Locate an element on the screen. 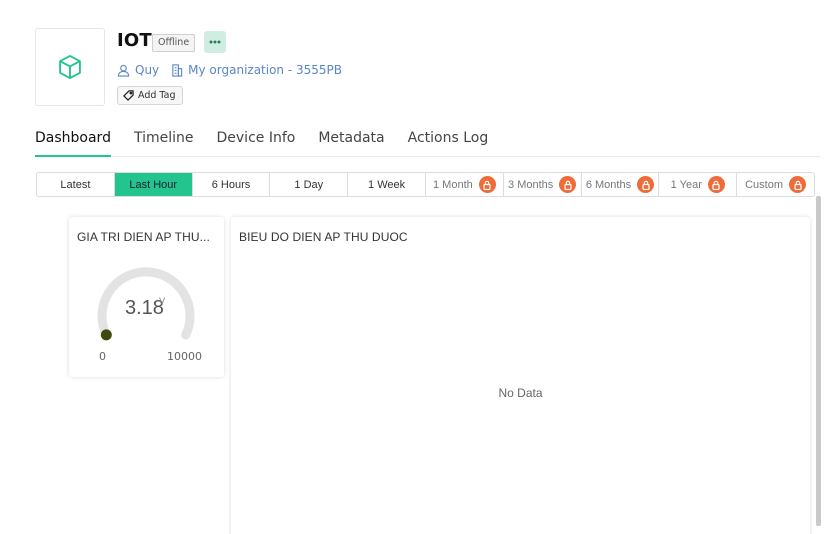 This screenshot has width=834, height=534. add-tag-label: Add Tag is located at coordinates (157, 95).